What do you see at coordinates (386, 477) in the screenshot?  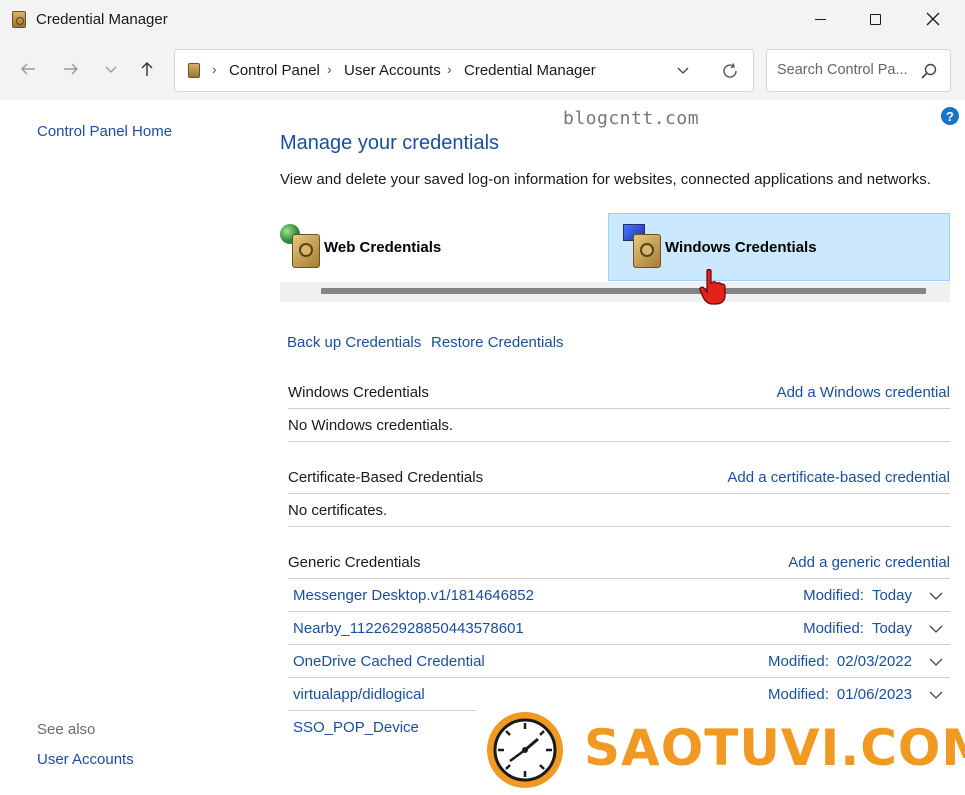 I see `section-label: Certificate-Based Credentials` at bounding box center [386, 477].